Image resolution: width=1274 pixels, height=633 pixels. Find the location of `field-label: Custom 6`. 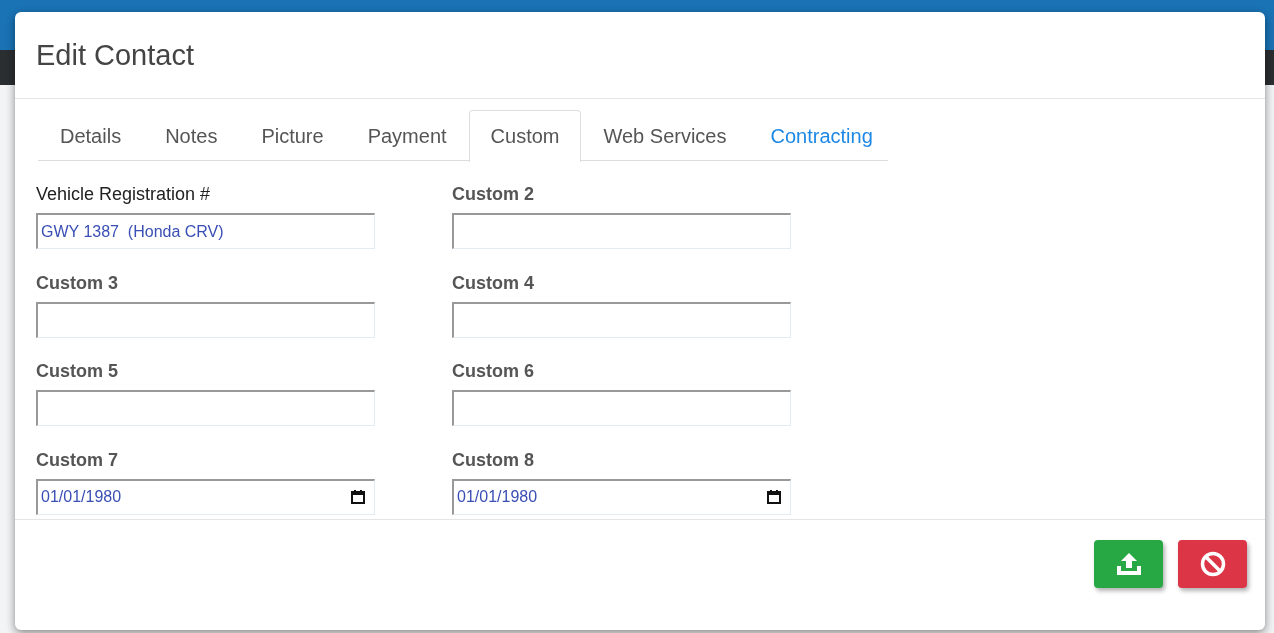

field-label: Custom 6 is located at coordinates (493, 371).